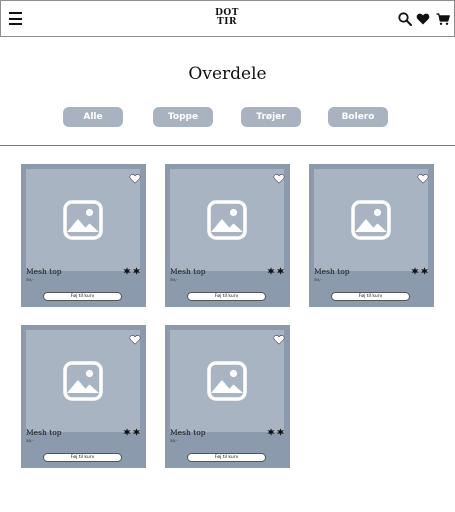 The height and width of the screenshot is (512, 455). I want to click on filter-toppe-button: Toppe, so click(183, 117).